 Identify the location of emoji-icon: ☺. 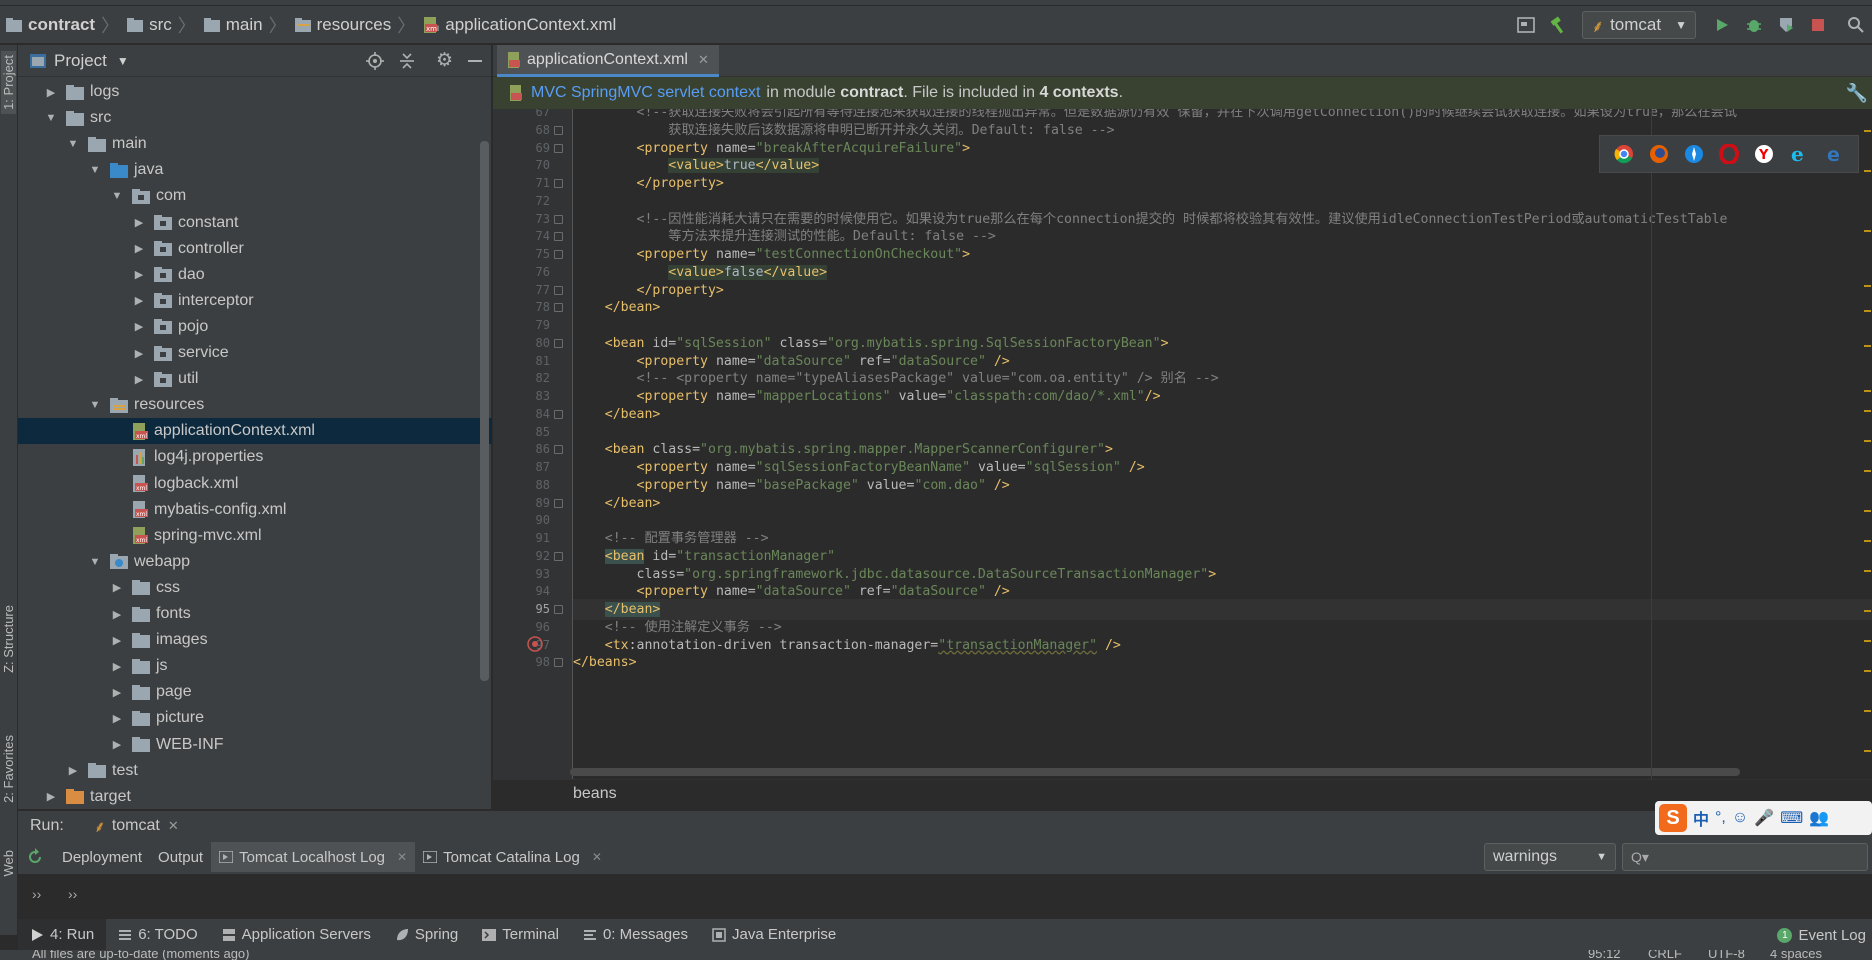
(1740, 818).